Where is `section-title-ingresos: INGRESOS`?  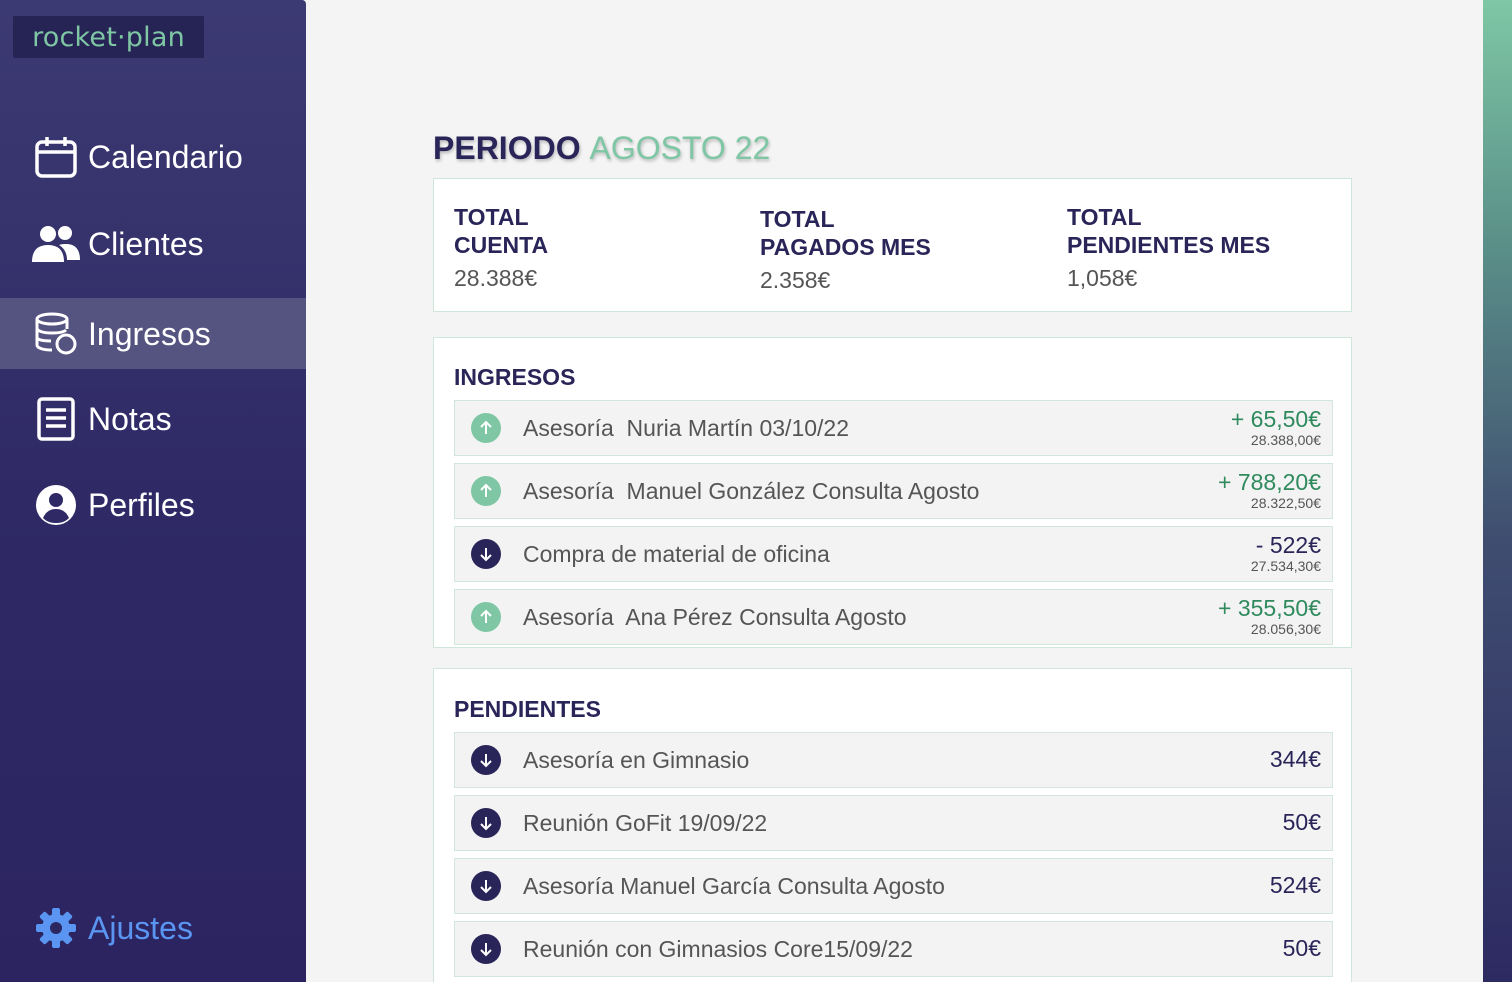 section-title-ingresos: INGRESOS is located at coordinates (515, 377).